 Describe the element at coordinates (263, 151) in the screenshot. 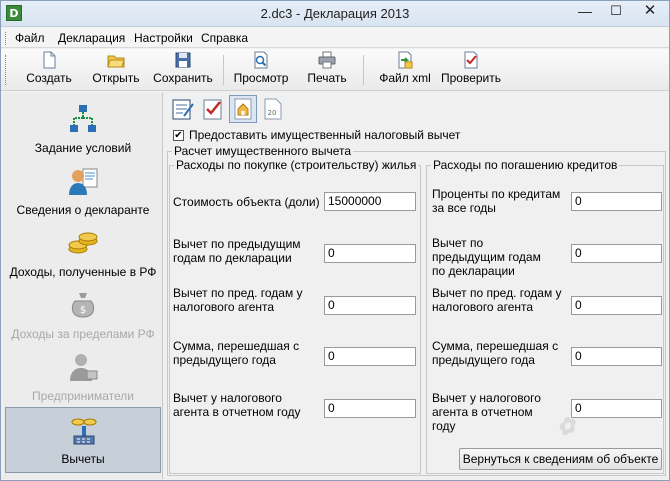

I see `property-deduction-group-title: Расчет имущественного вычета` at that location.